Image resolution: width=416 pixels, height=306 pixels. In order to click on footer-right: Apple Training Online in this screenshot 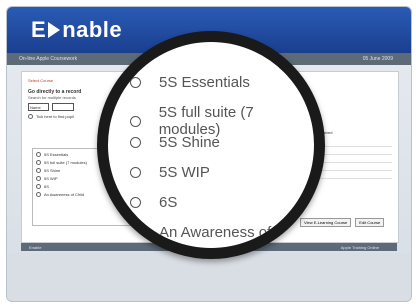, I will do `click(359, 247)`.